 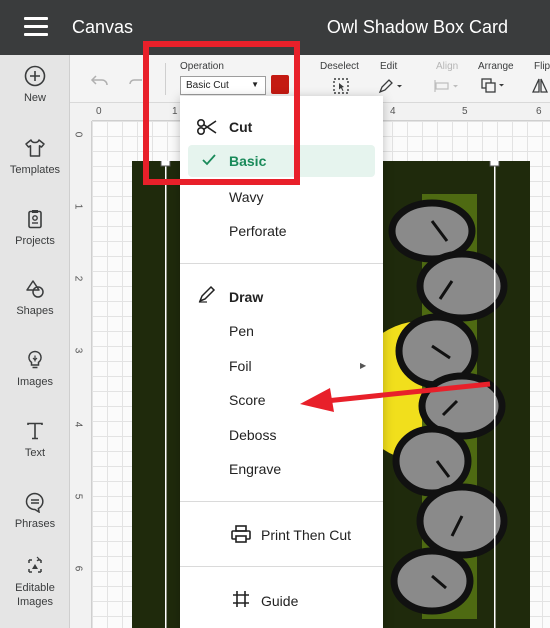 I want to click on sidebar-item-templates: Templates, so click(x=35, y=157).